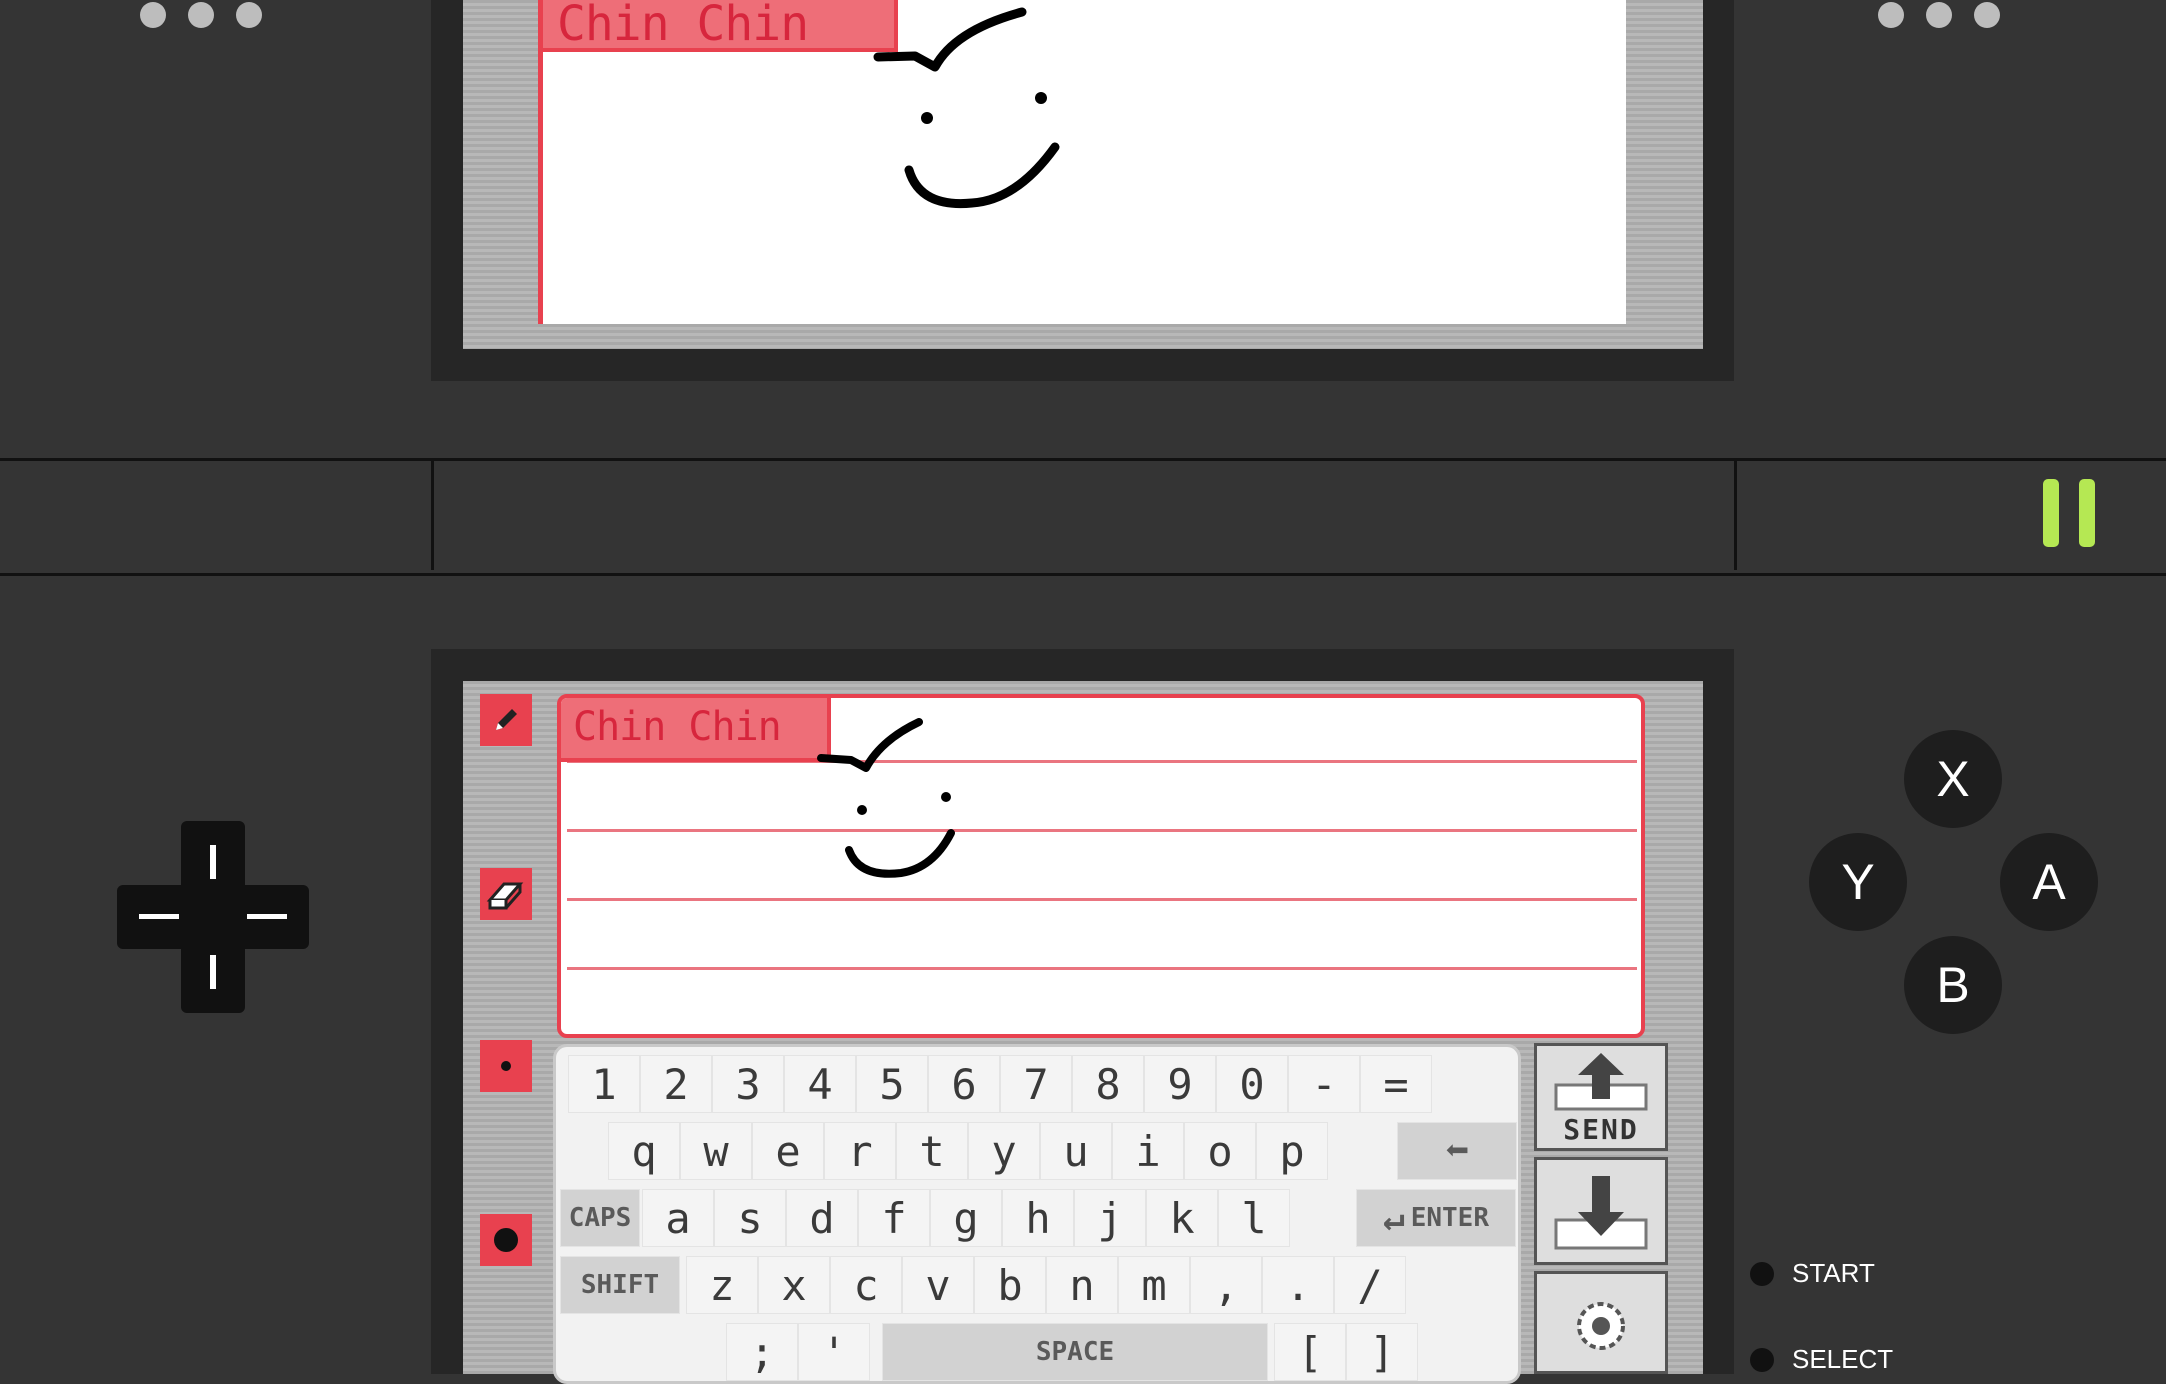  Describe the element at coordinates (966, 108) in the screenshot. I see `top-drawing` at that location.